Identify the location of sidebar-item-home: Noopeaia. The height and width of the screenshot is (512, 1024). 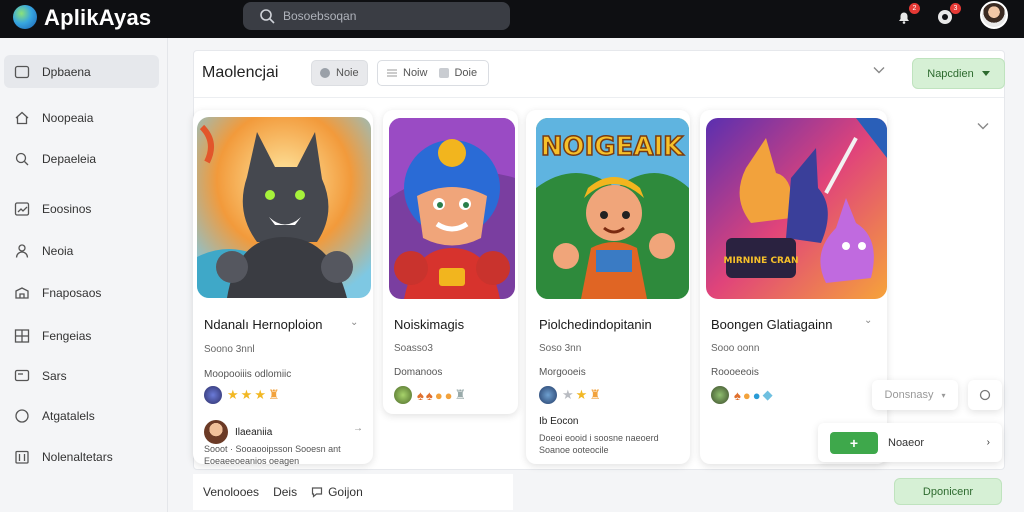
(81, 117).